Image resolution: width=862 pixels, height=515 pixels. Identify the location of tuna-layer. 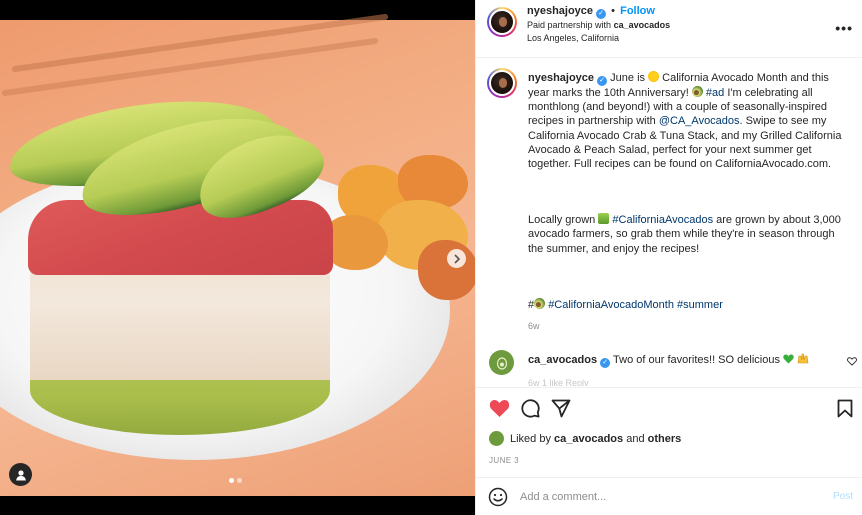
(180, 237).